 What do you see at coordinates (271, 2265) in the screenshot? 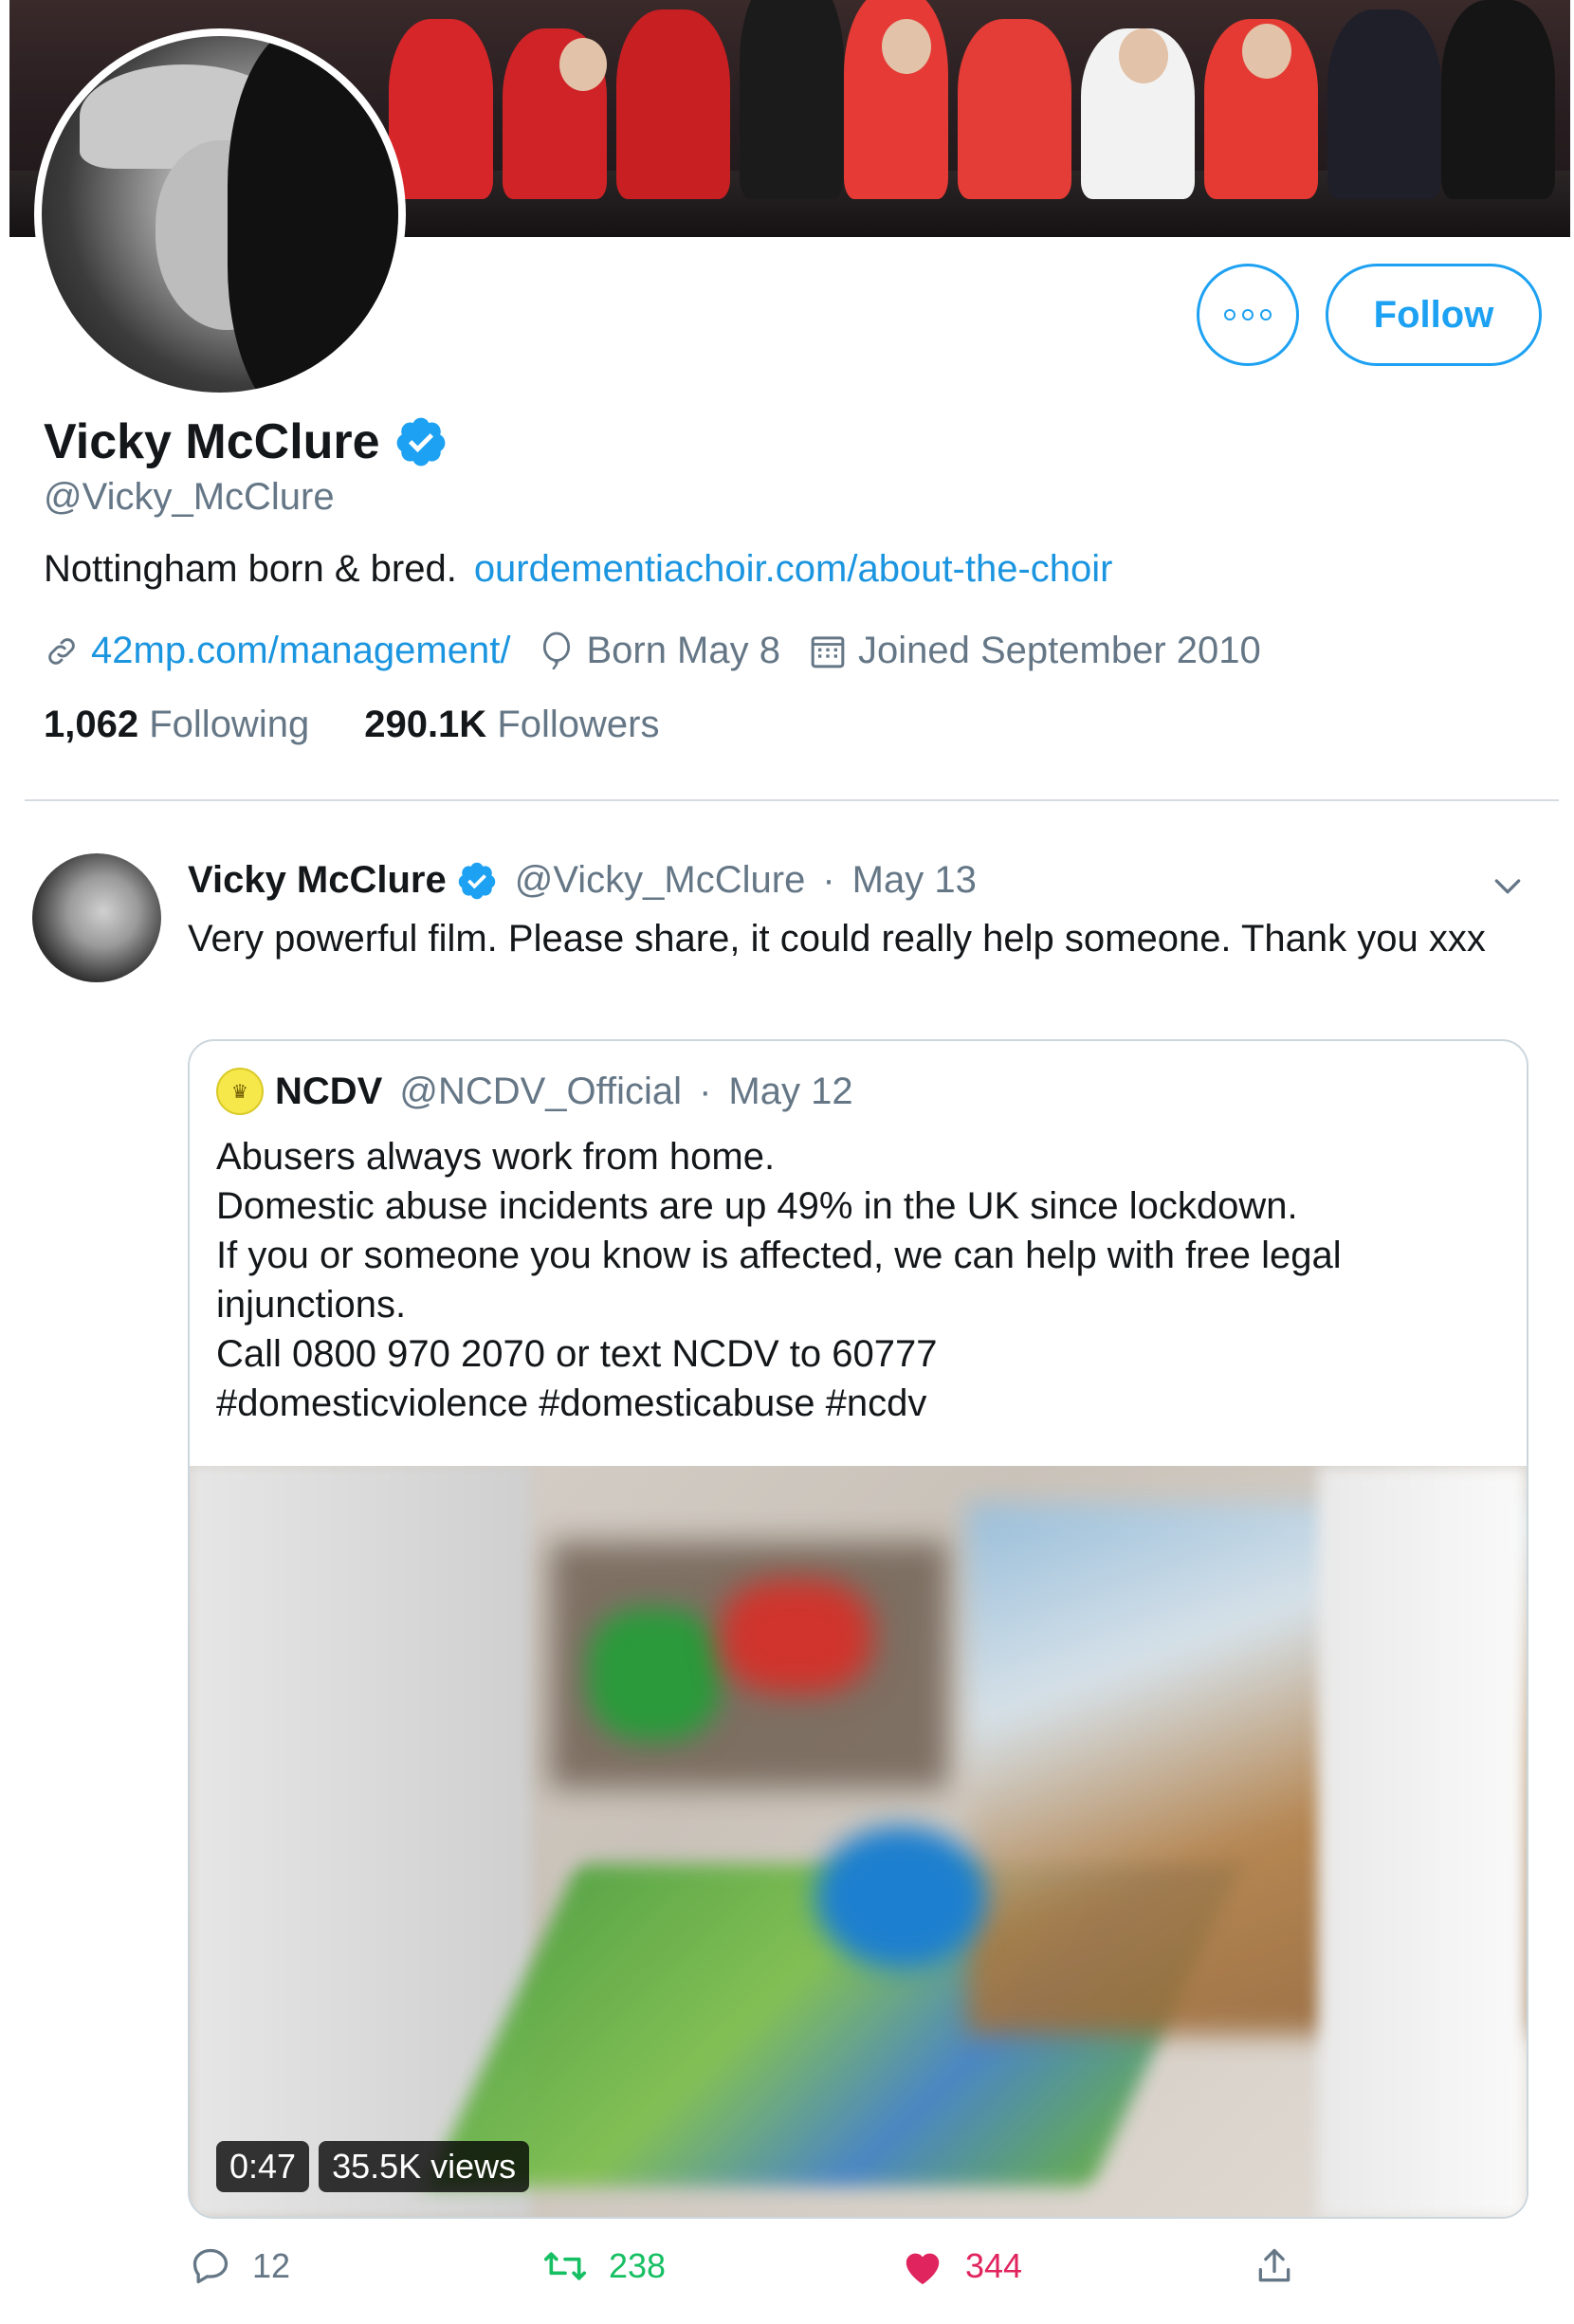
I see `reply-count: 12` at bounding box center [271, 2265].